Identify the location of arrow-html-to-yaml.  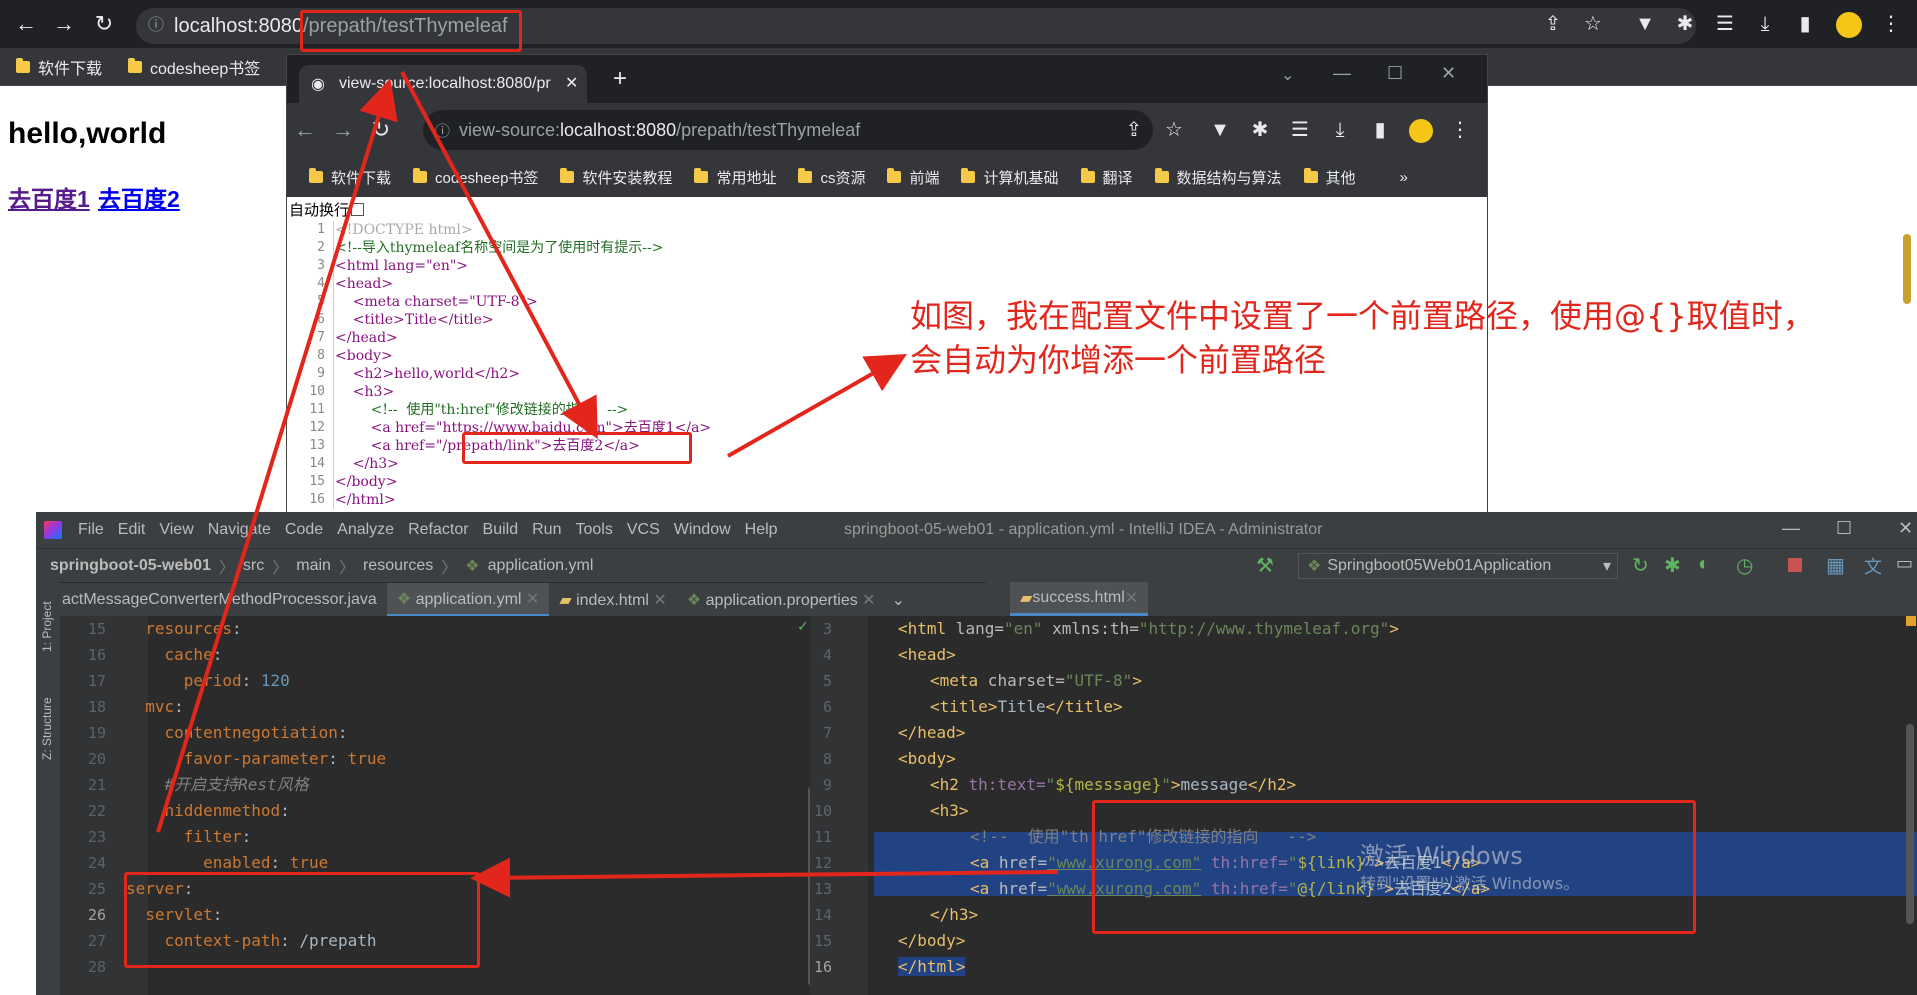
(764, 877).